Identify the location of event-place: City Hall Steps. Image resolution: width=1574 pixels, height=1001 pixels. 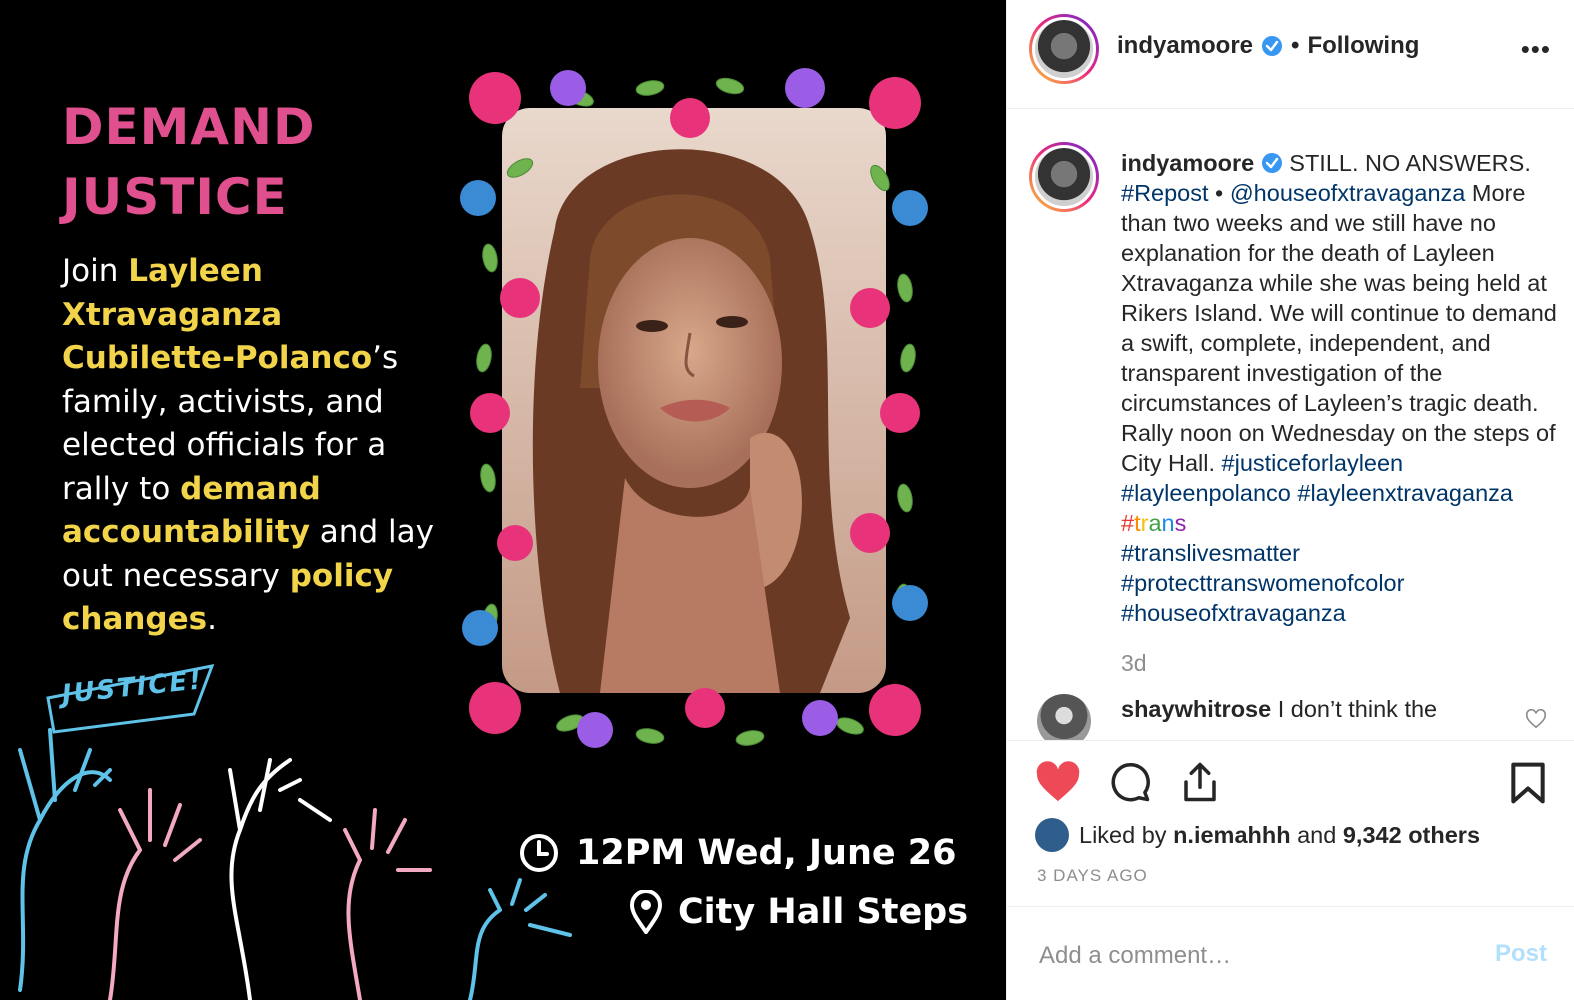
(799, 912).